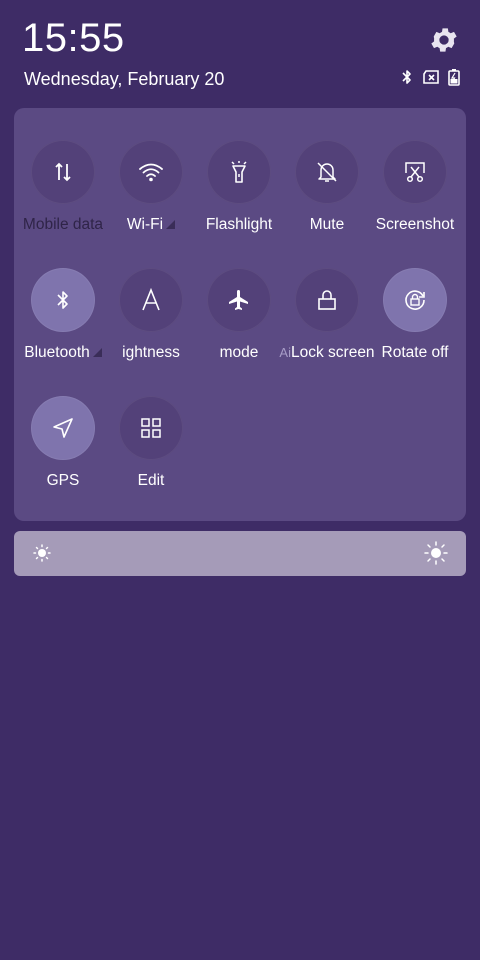 The width and height of the screenshot is (480, 960). I want to click on tile-lock-screen: AiLock screen, so click(327, 323).